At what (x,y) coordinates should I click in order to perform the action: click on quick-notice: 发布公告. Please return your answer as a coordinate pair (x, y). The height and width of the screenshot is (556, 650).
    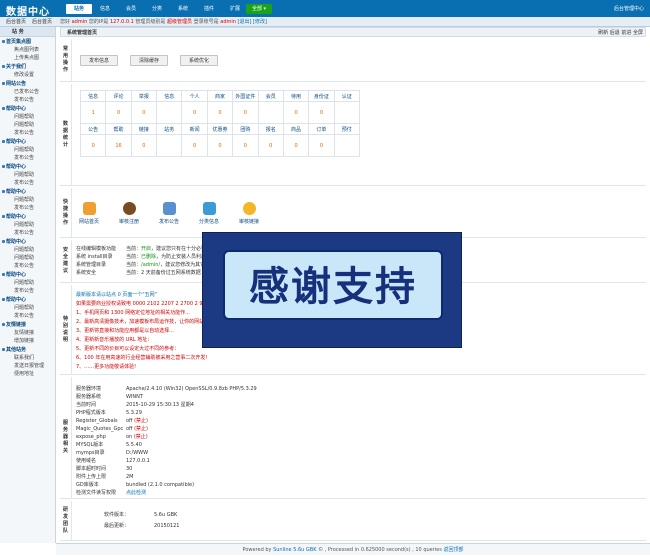
    Looking at the image, I should click on (169, 213).